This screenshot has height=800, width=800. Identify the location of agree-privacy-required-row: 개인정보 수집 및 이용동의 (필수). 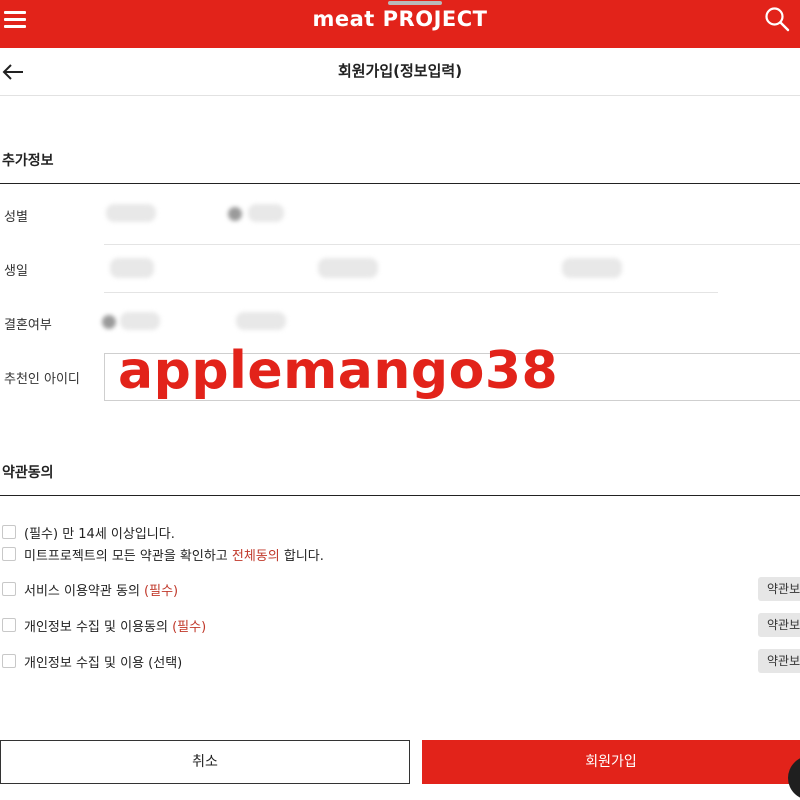
(104, 625).